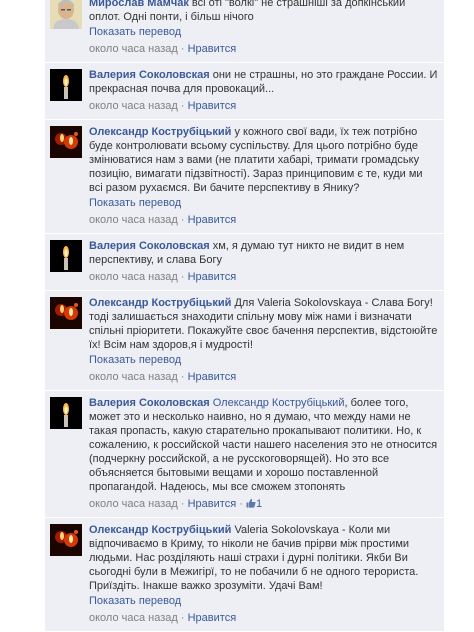  I want to click on mention-link: Олександр Кострубіцький, so click(279, 403).